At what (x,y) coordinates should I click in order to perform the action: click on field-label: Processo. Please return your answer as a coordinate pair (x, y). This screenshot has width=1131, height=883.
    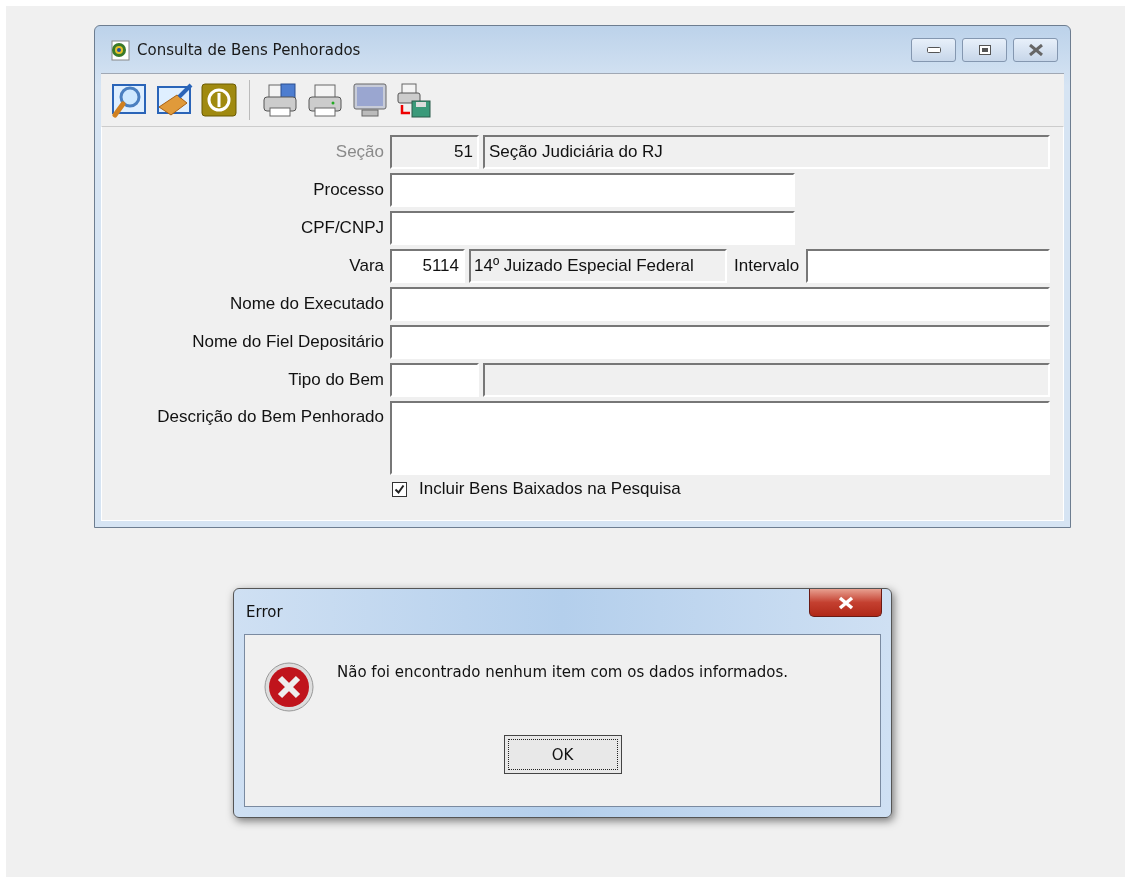
    Looking at the image, I should click on (348, 190).